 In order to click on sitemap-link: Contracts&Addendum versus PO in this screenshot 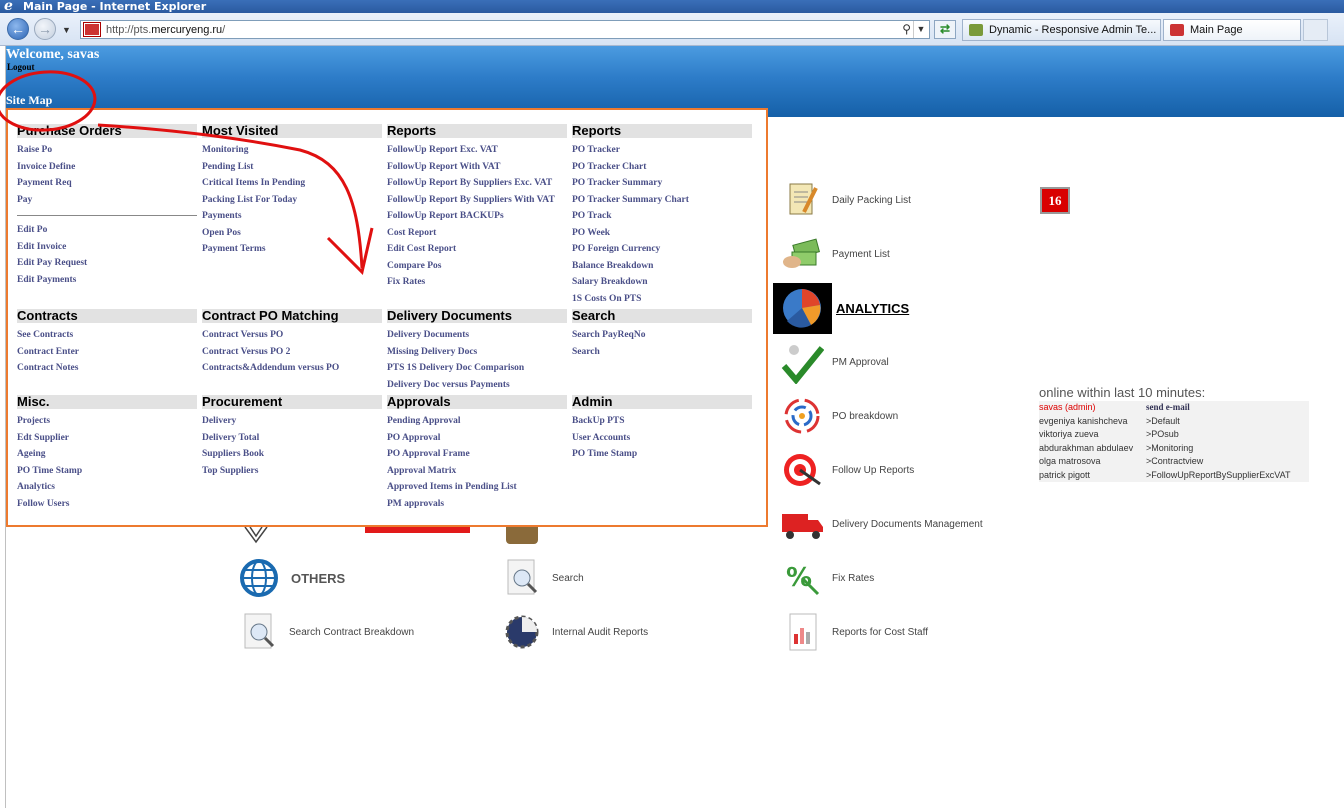, I will do `click(292, 368)`.